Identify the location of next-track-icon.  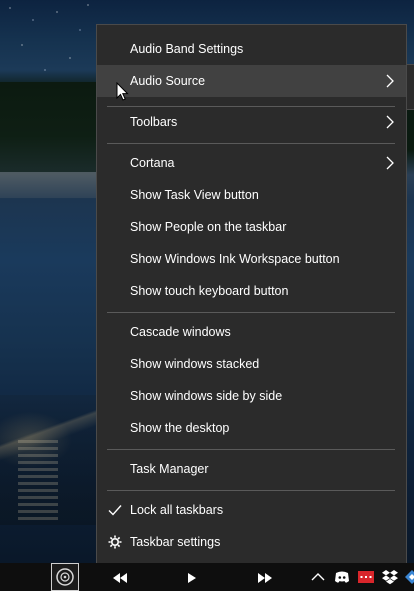
(265, 578).